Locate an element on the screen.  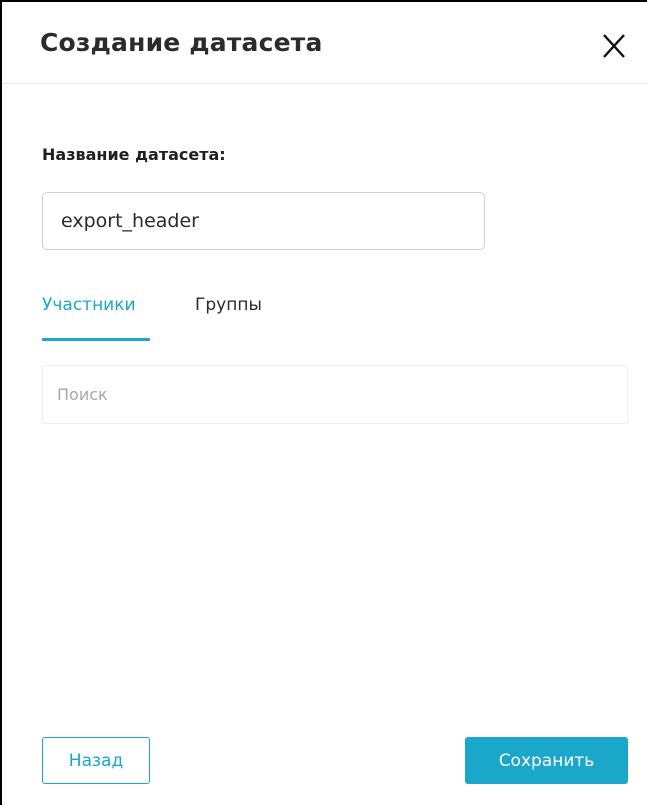
active-tab-indicator is located at coordinates (96, 339).